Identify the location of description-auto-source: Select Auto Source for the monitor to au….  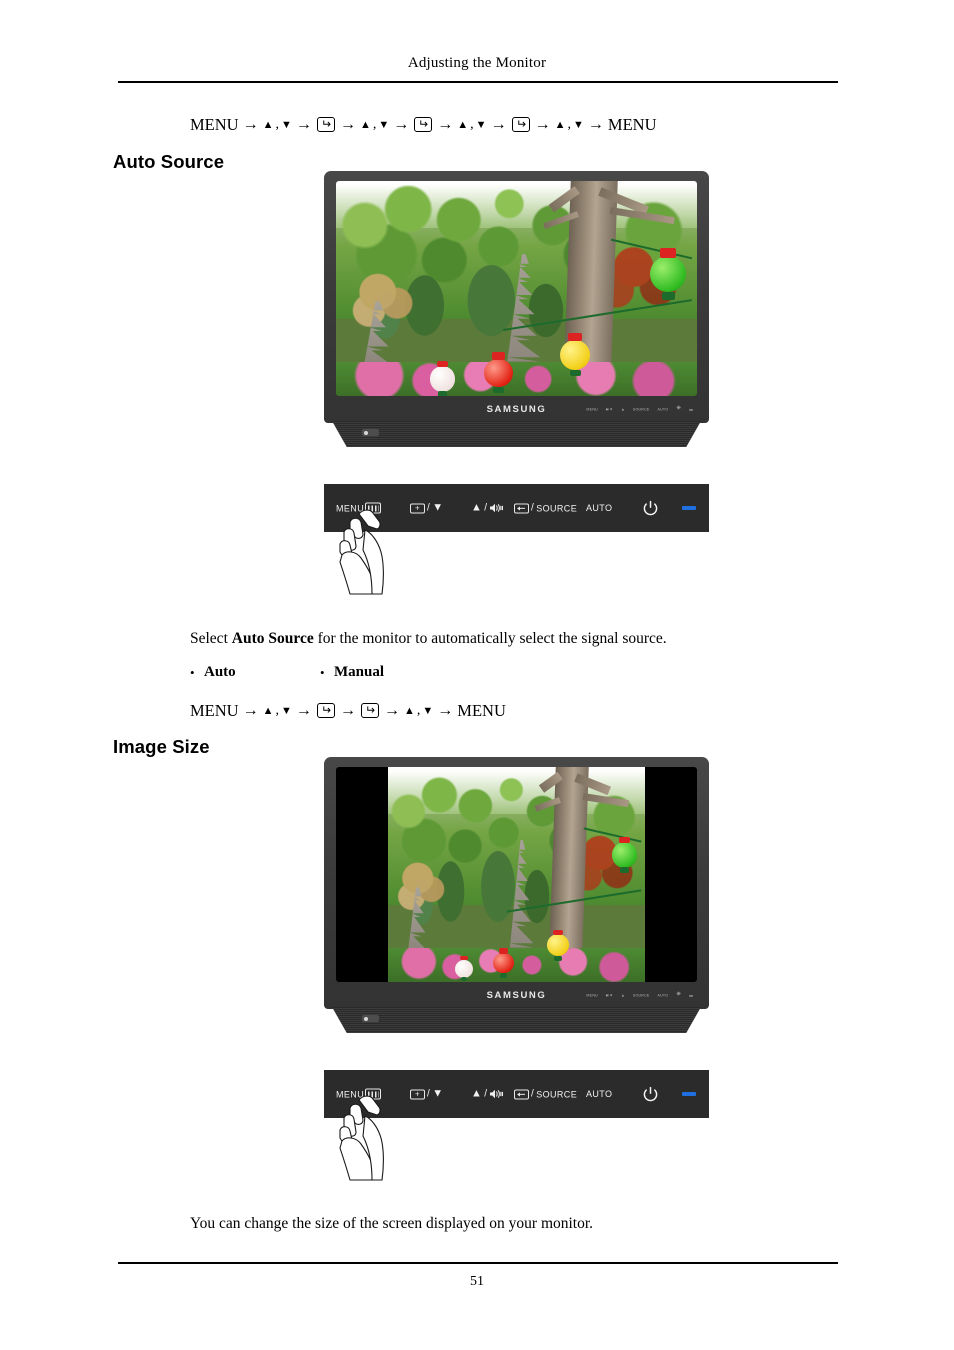
(428, 639).